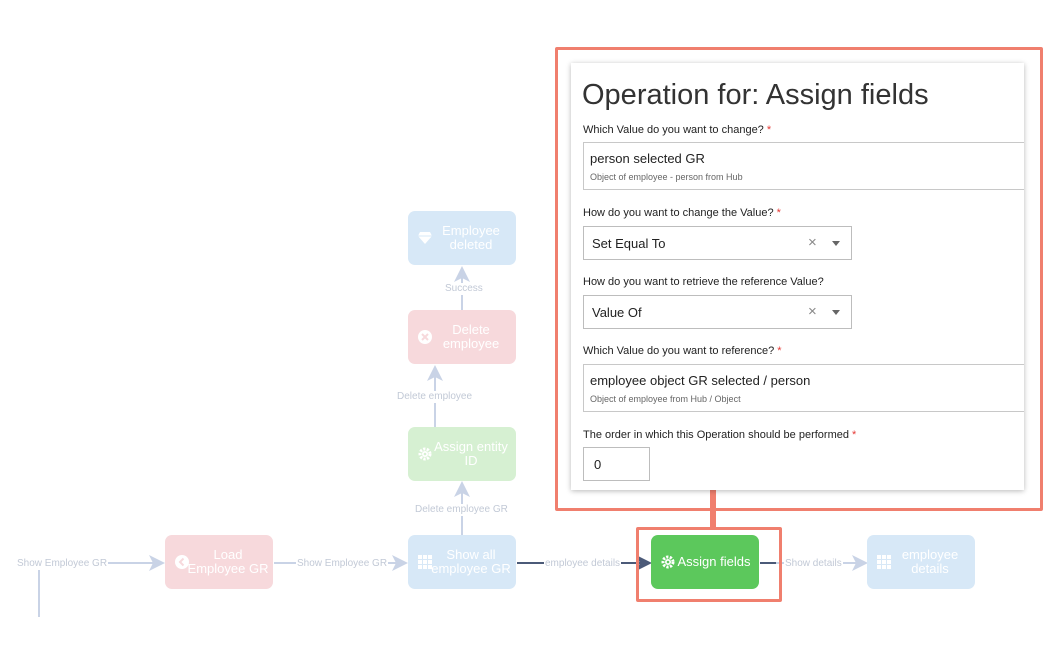 The height and width of the screenshot is (667, 1054). I want to click on node-delete-employee: Delete employee, so click(462, 337).